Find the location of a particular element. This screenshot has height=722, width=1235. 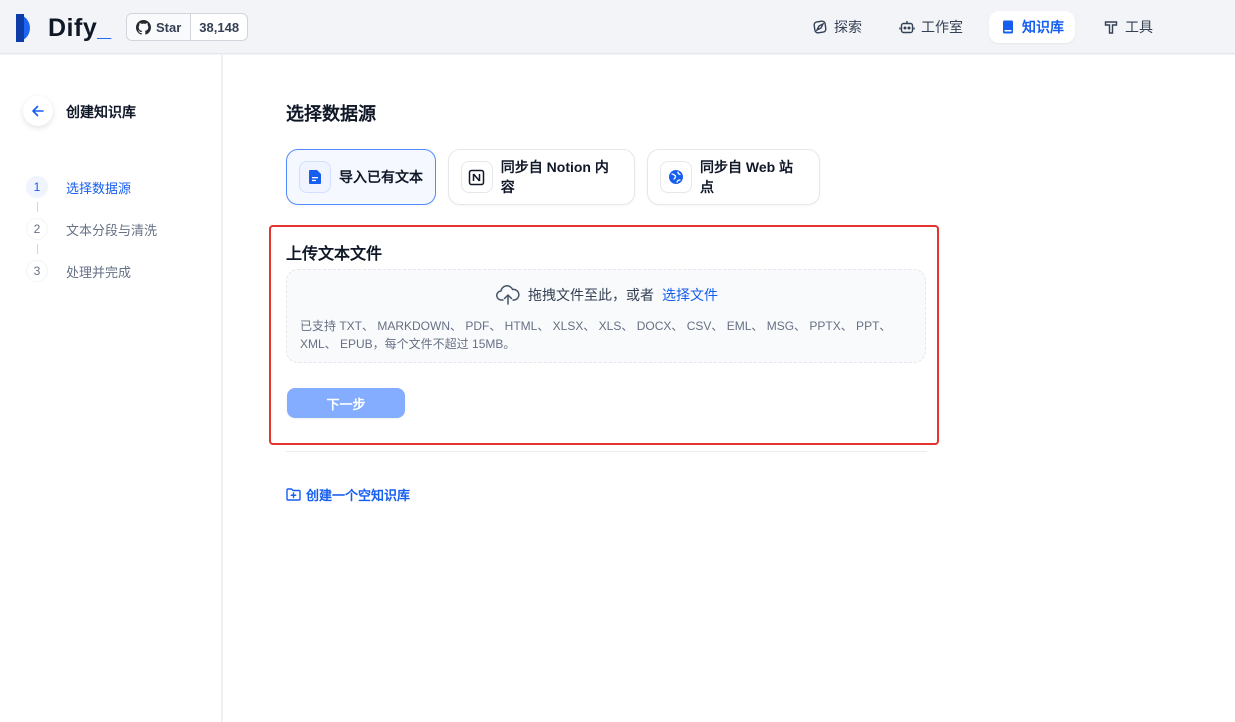

github-star-button: Star is located at coordinates (159, 27).